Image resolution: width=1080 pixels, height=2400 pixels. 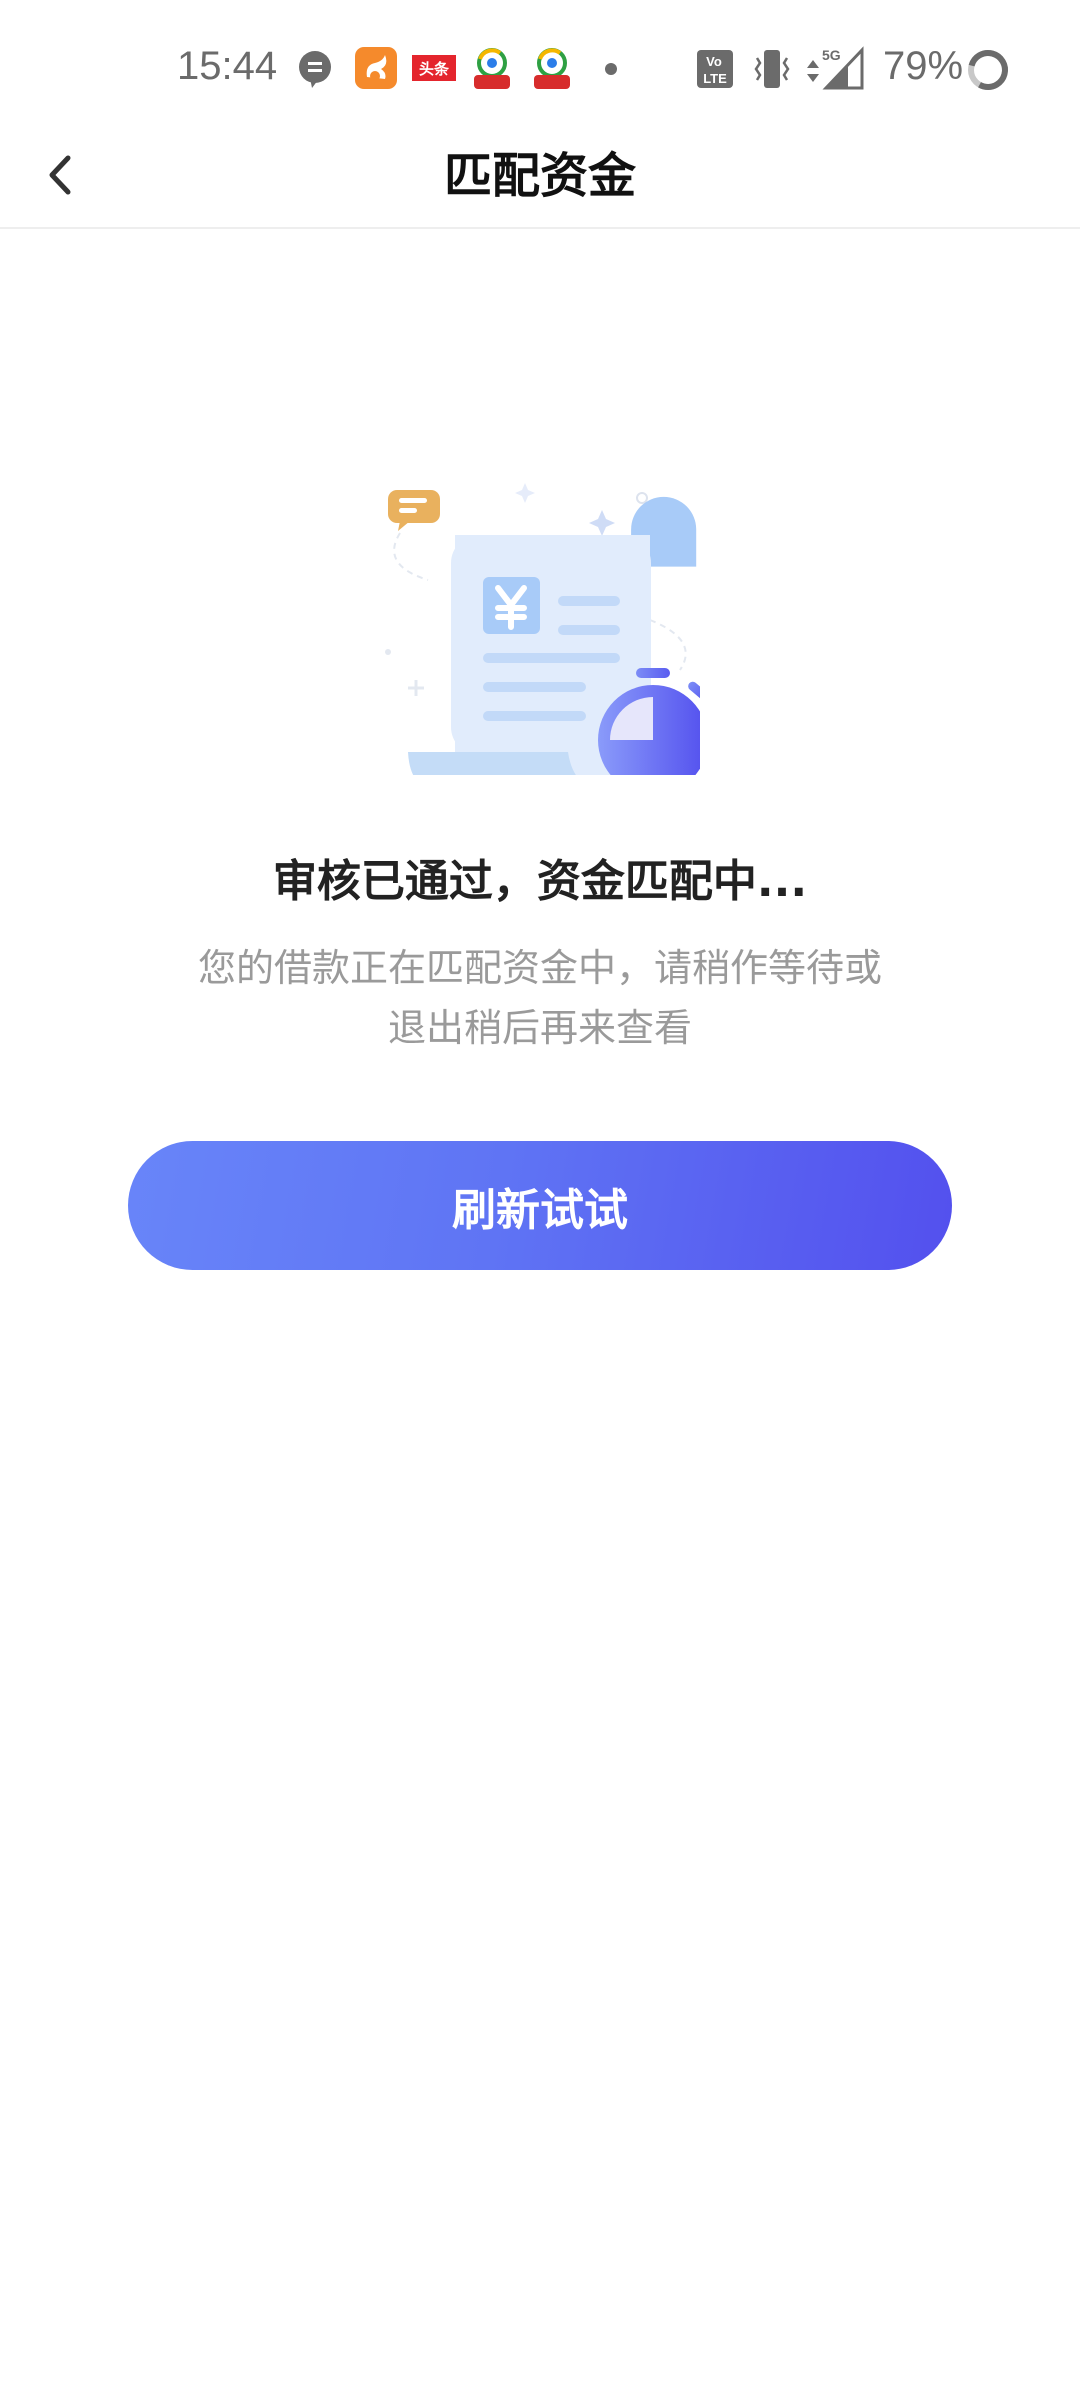 I want to click on svg-text: 头条, so click(x=434, y=69).